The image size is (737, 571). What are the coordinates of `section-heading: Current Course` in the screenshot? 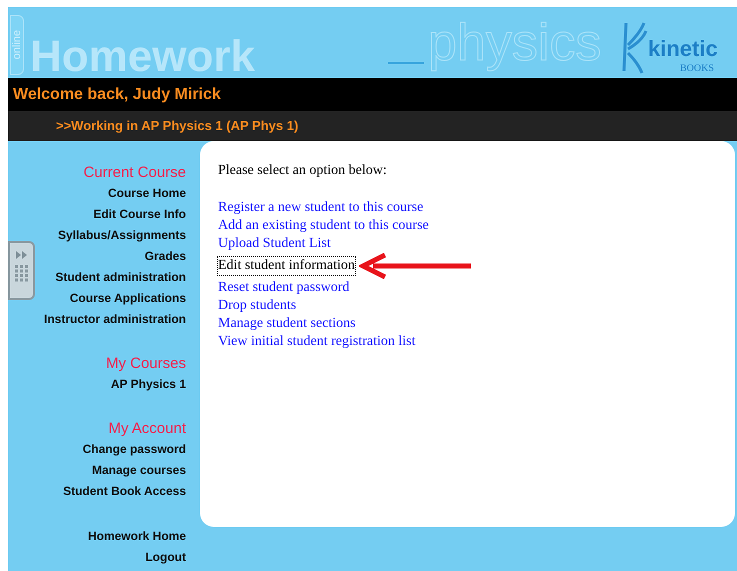 It's located at (134, 173).